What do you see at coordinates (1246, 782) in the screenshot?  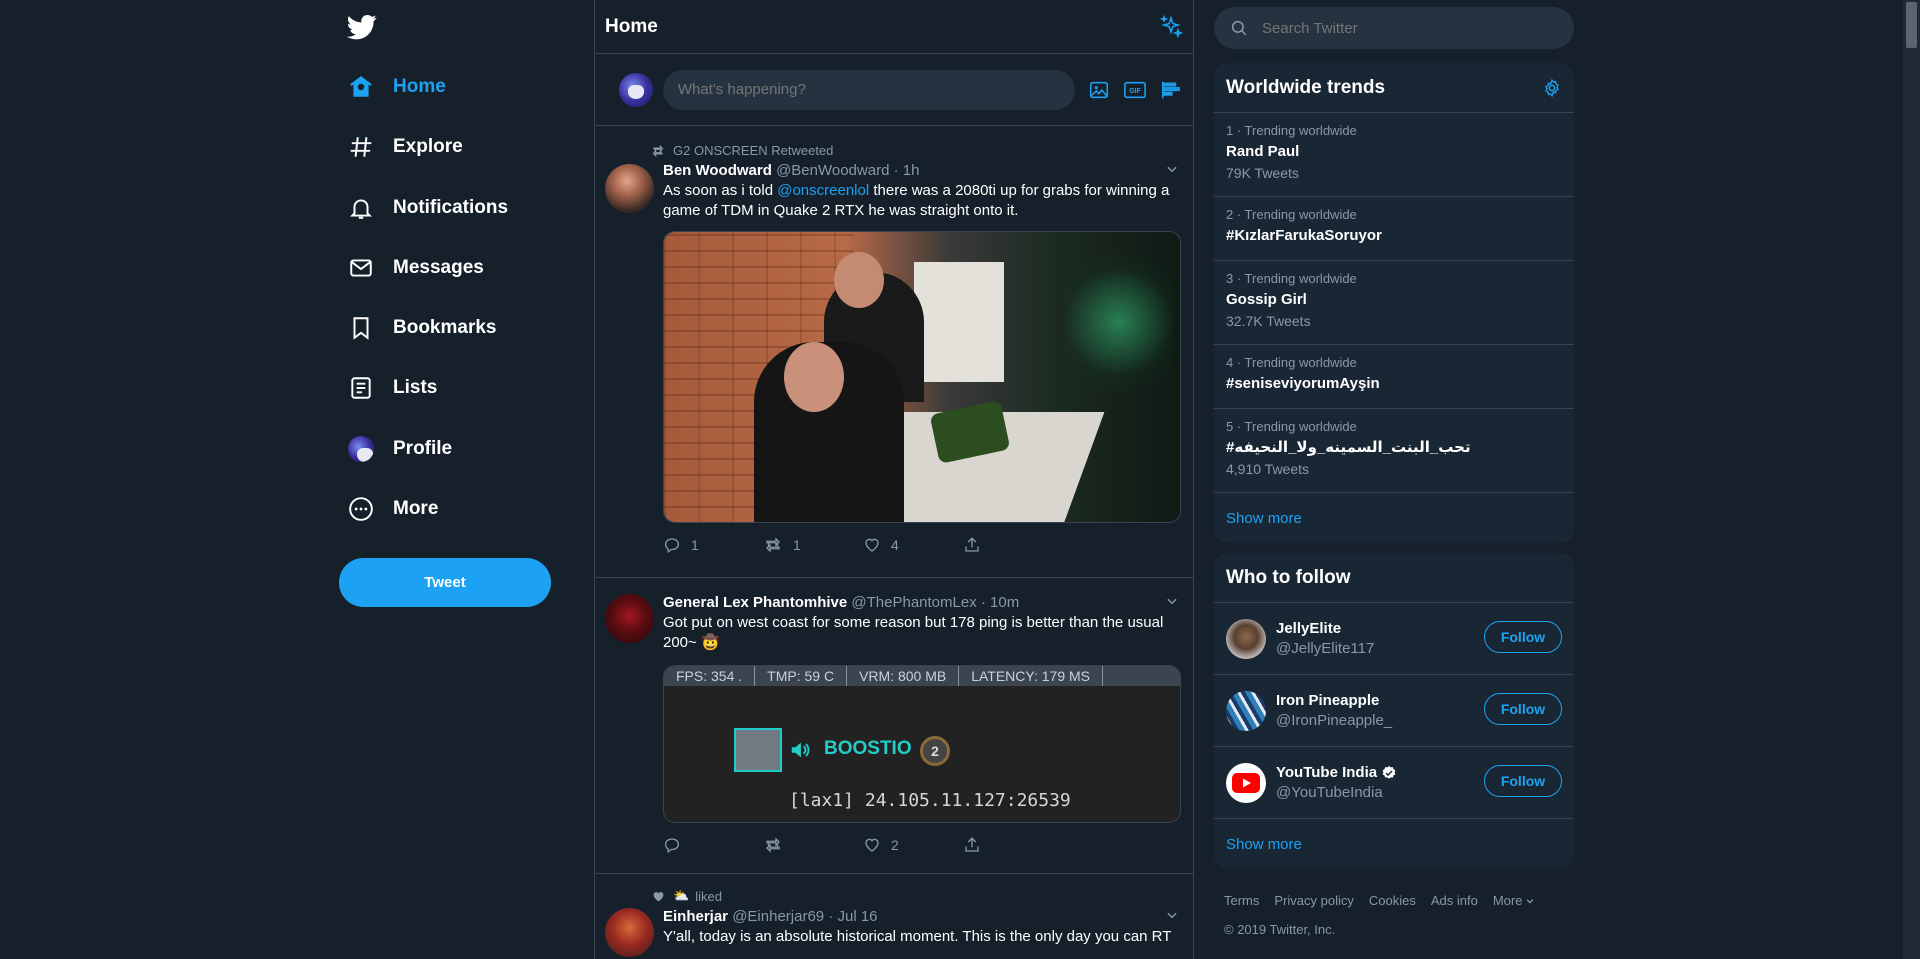 I see `youtube-logo-icon` at bounding box center [1246, 782].